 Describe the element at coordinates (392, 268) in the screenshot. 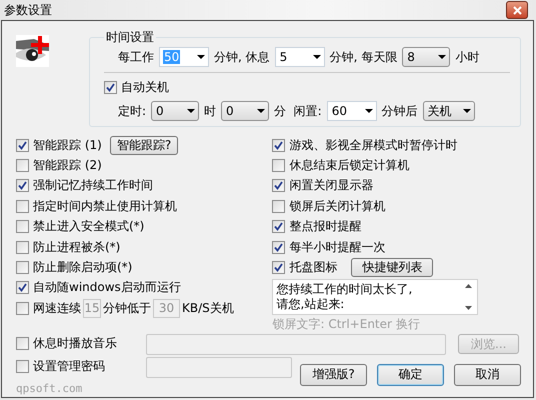

I see `hotkey-list-button: 快捷键列表` at that location.